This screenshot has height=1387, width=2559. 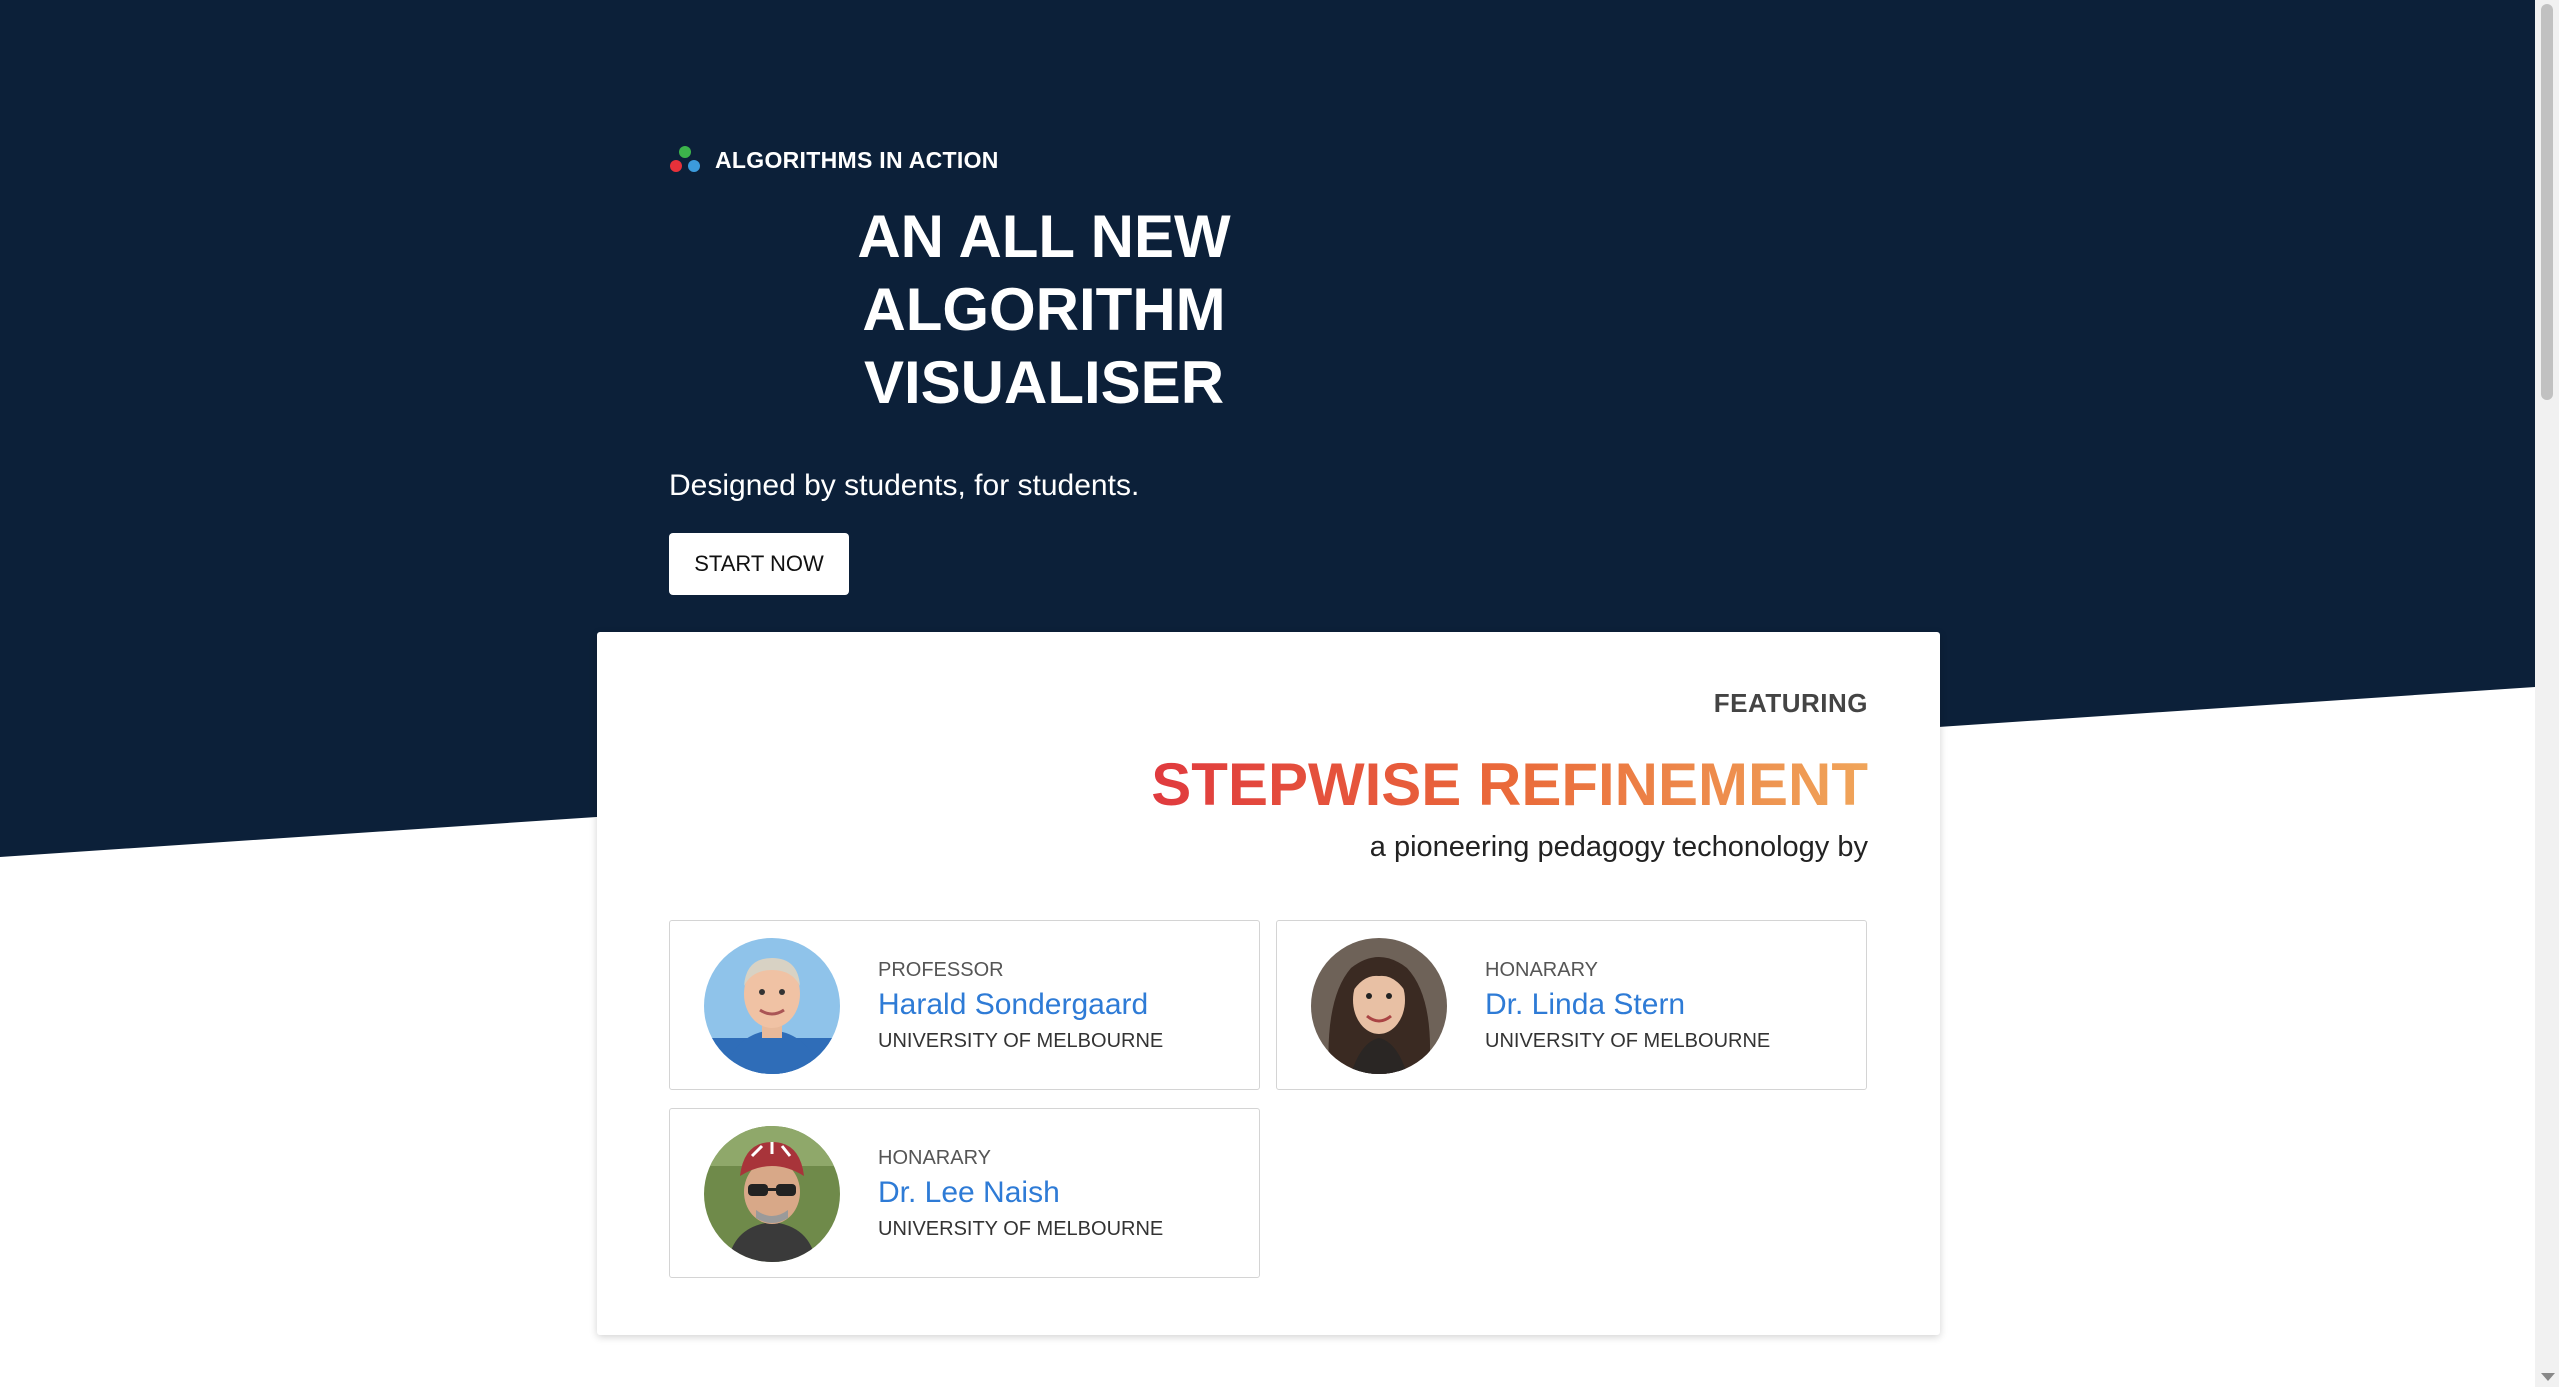 What do you see at coordinates (2547, 202) in the screenshot?
I see `scrollbar-thumb` at bounding box center [2547, 202].